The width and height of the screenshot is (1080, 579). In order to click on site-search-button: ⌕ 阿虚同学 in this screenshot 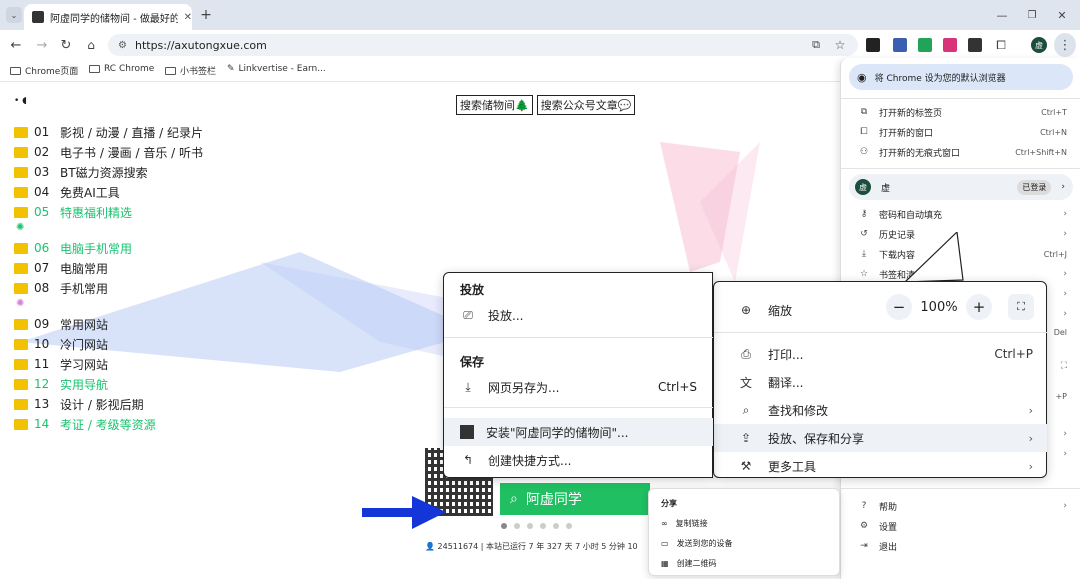, I will do `click(575, 499)`.